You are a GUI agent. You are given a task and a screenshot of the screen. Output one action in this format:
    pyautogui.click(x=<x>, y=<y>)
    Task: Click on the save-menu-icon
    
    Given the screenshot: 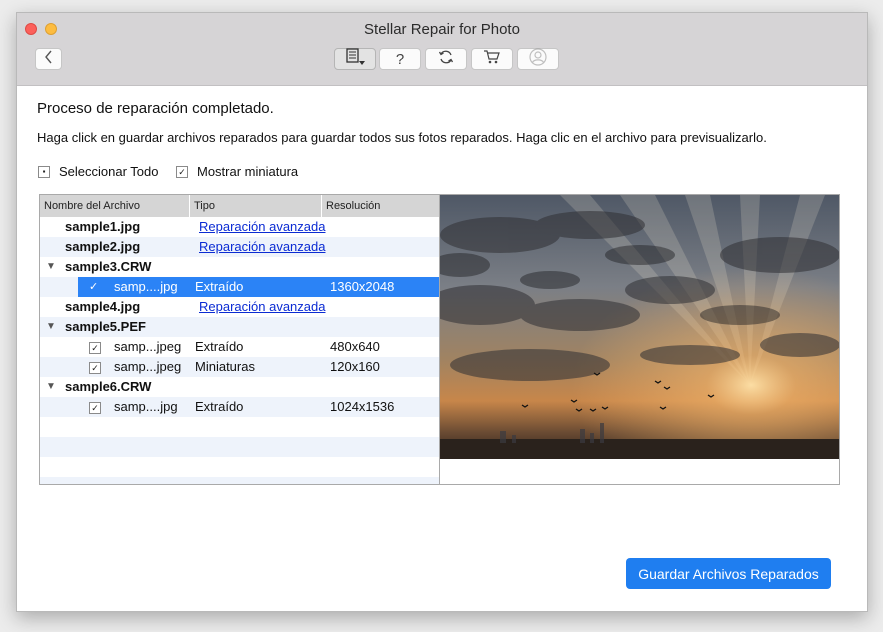 What is the action you would take?
    pyautogui.click(x=355, y=59)
    